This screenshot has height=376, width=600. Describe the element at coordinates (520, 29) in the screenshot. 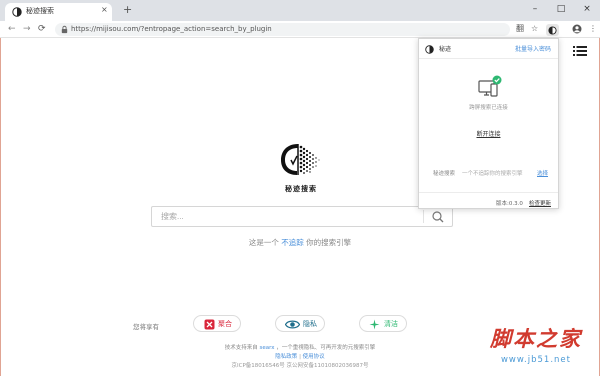

I see `translate-icon: 翻` at that location.